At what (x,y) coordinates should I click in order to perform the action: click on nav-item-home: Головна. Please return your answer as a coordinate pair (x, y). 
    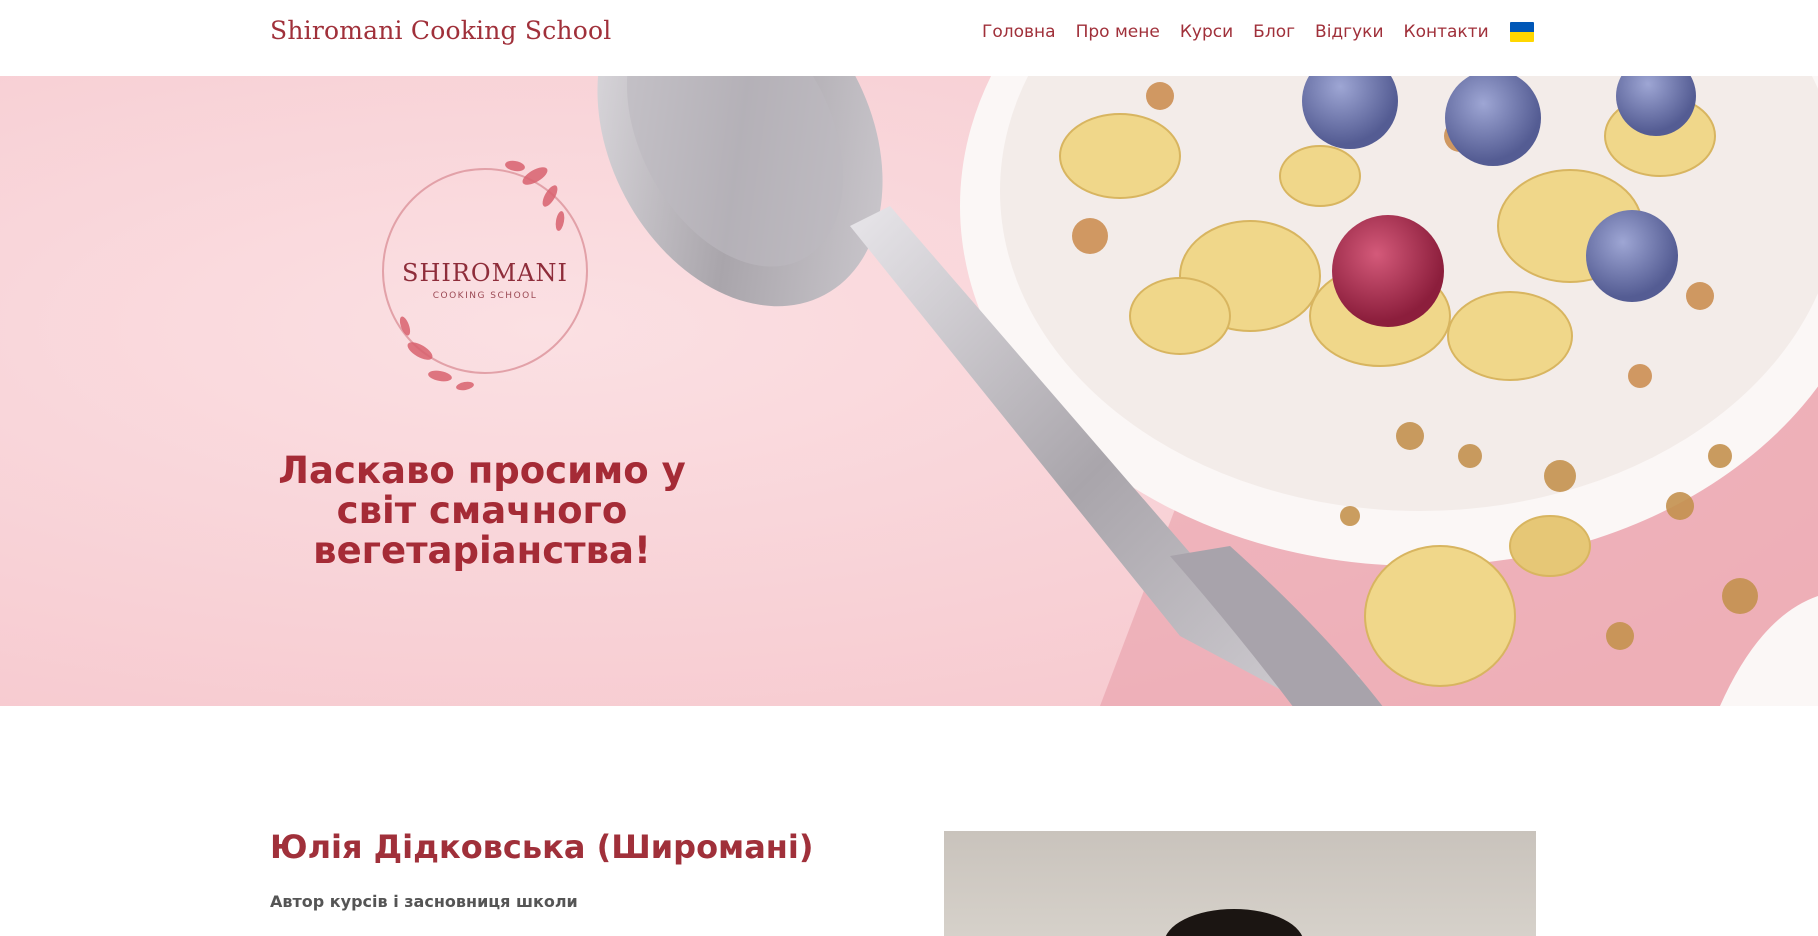
    Looking at the image, I should click on (1019, 32).